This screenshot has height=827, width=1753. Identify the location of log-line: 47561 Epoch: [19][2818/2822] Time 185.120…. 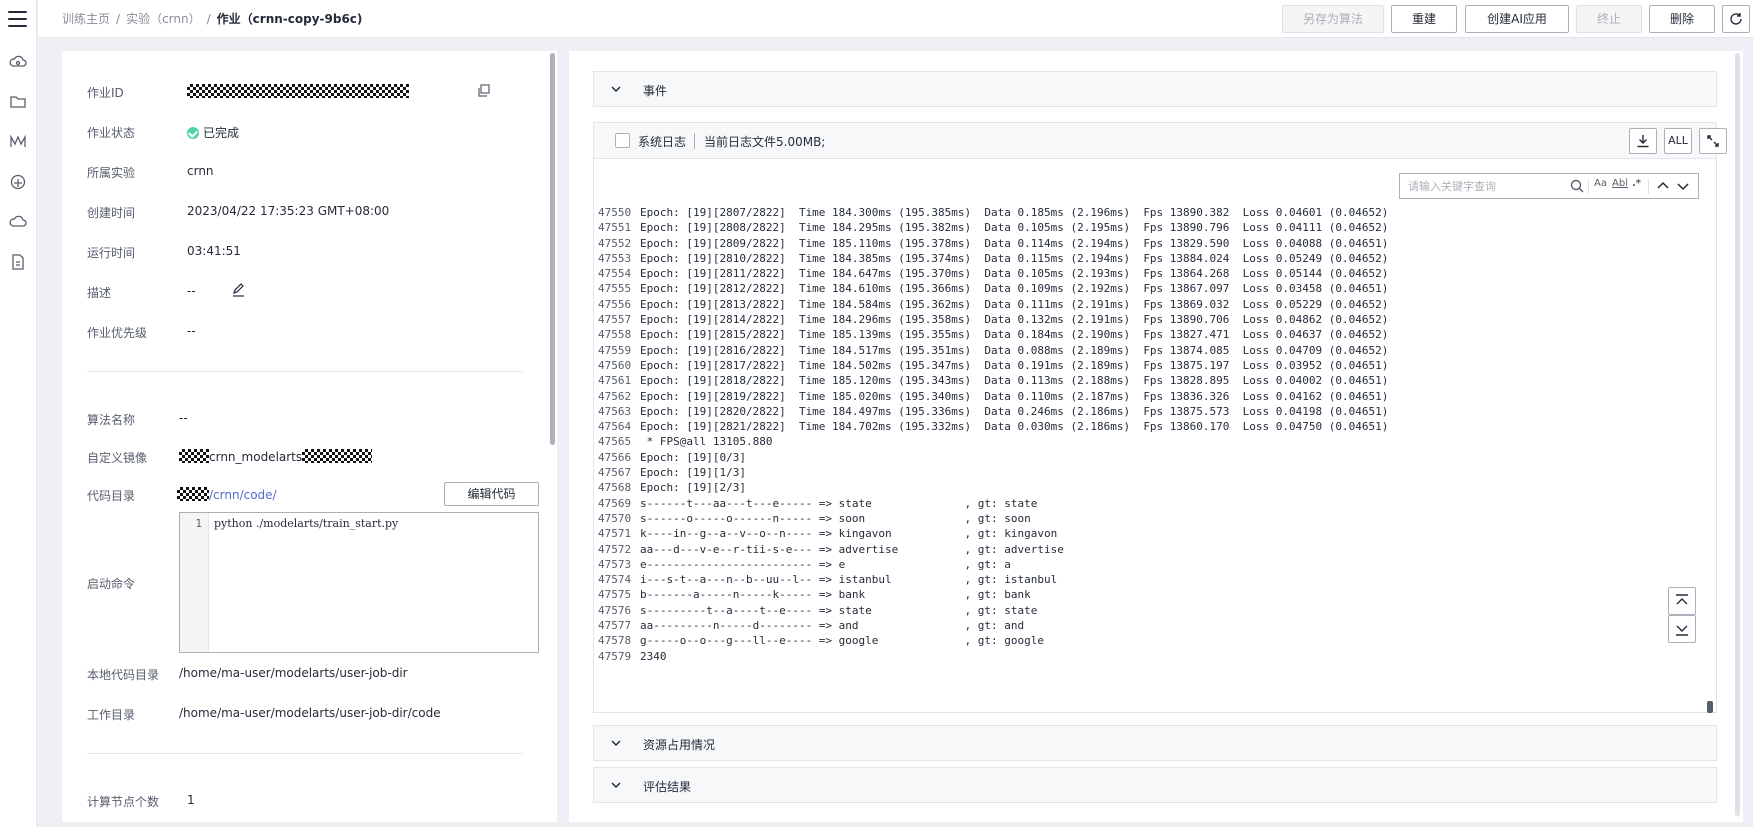
(1143, 380).